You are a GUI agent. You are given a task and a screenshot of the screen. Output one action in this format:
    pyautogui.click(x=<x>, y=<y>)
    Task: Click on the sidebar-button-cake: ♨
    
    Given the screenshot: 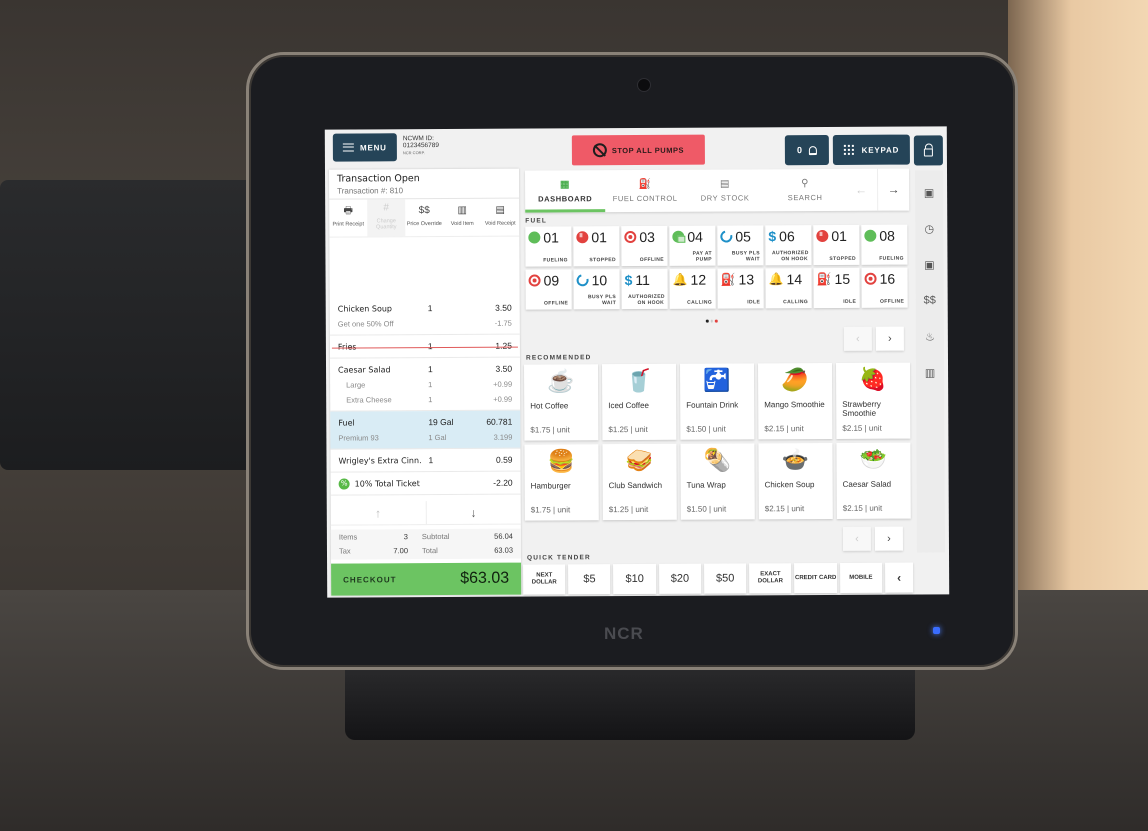 What is the action you would take?
    pyautogui.click(x=930, y=336)
    